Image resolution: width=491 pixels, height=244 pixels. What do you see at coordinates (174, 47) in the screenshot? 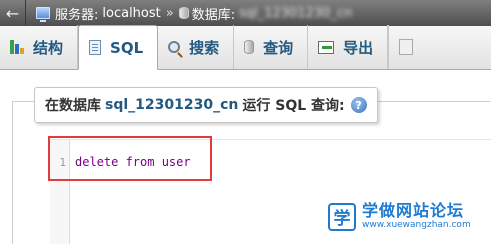
I see `search-icon` at bounding box center [174, 47].